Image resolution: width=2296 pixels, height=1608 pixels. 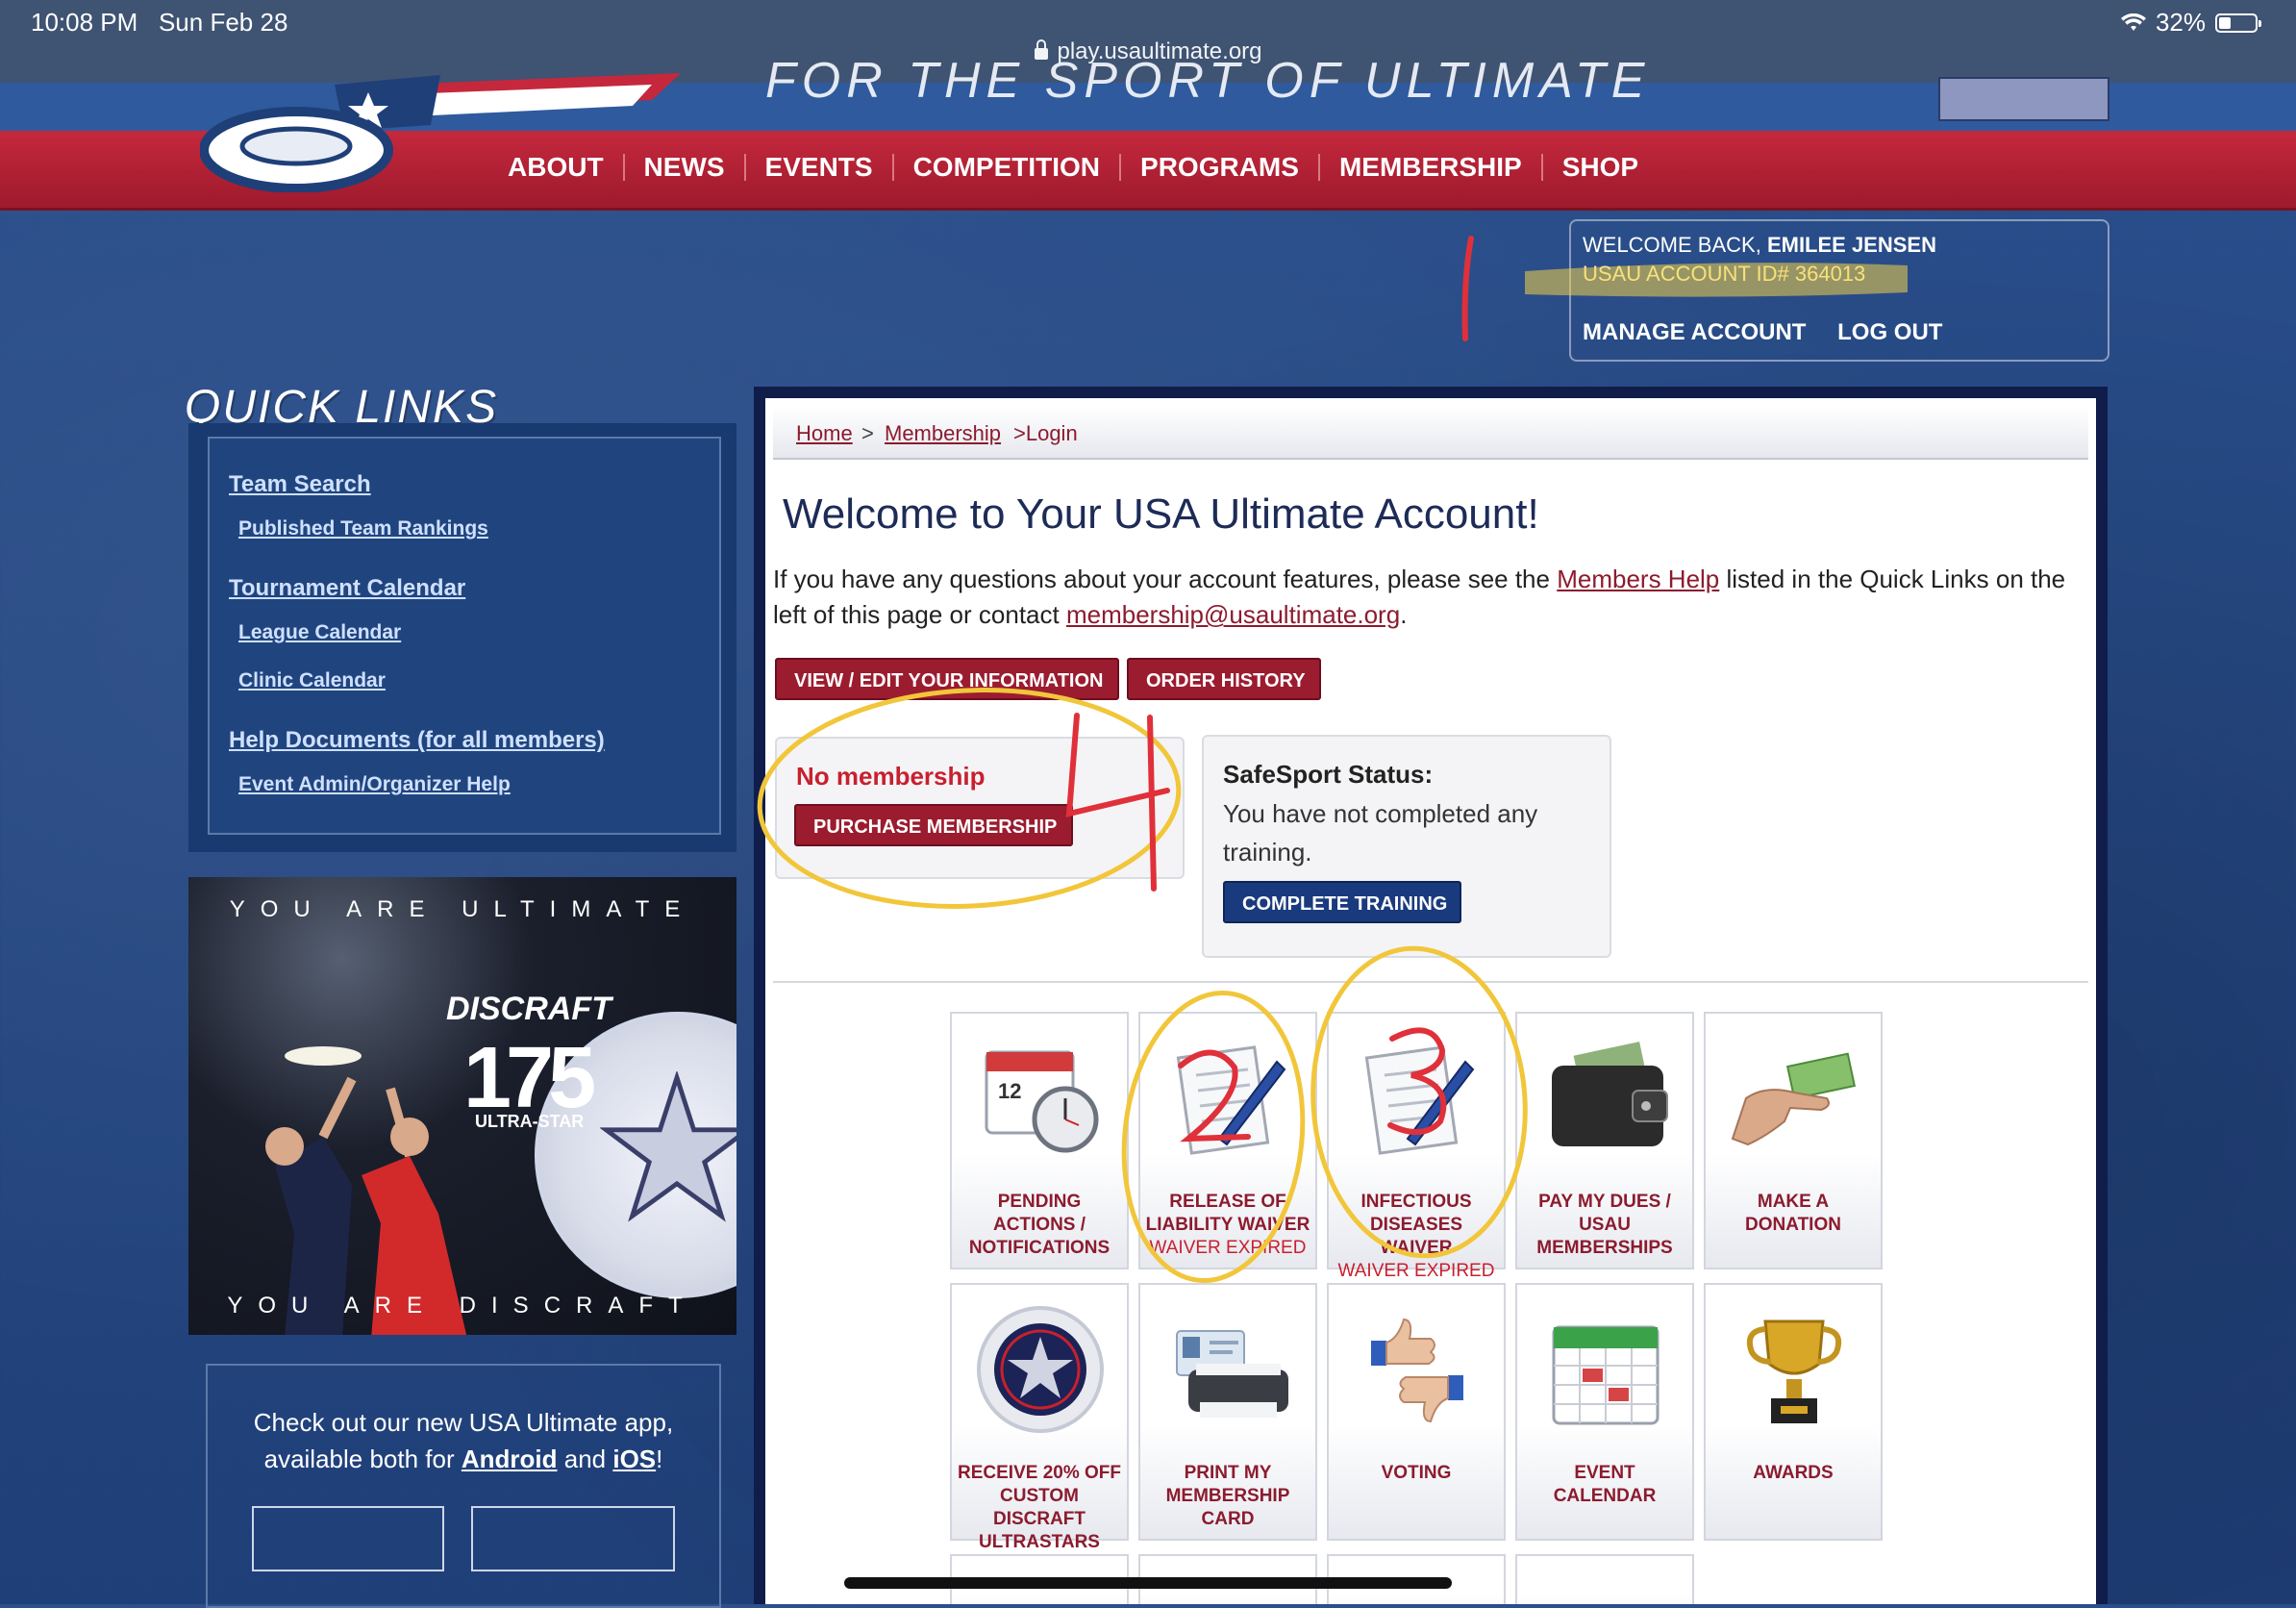 What do you see at coordinates (817, 168) in the screenshot?
I see `nav-item-events: EVENTS` at bounding box center [817, 168].